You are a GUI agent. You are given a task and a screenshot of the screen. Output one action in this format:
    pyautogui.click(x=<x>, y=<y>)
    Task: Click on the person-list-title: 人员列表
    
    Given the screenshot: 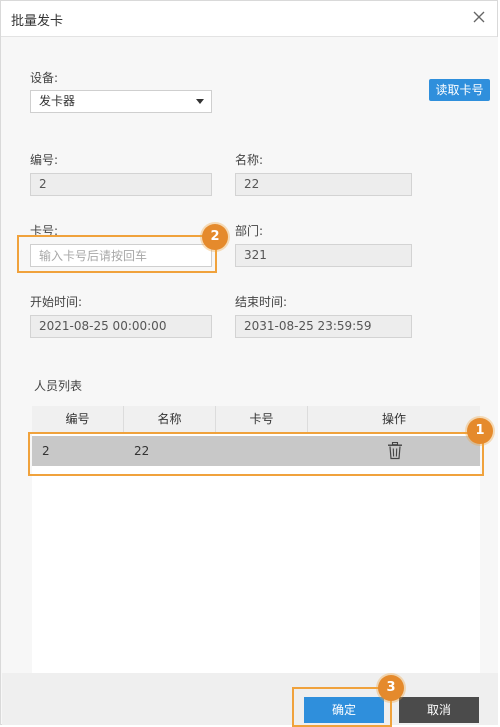 What is the action you would take?
    pyautogui.click(x=58, y=386)
    